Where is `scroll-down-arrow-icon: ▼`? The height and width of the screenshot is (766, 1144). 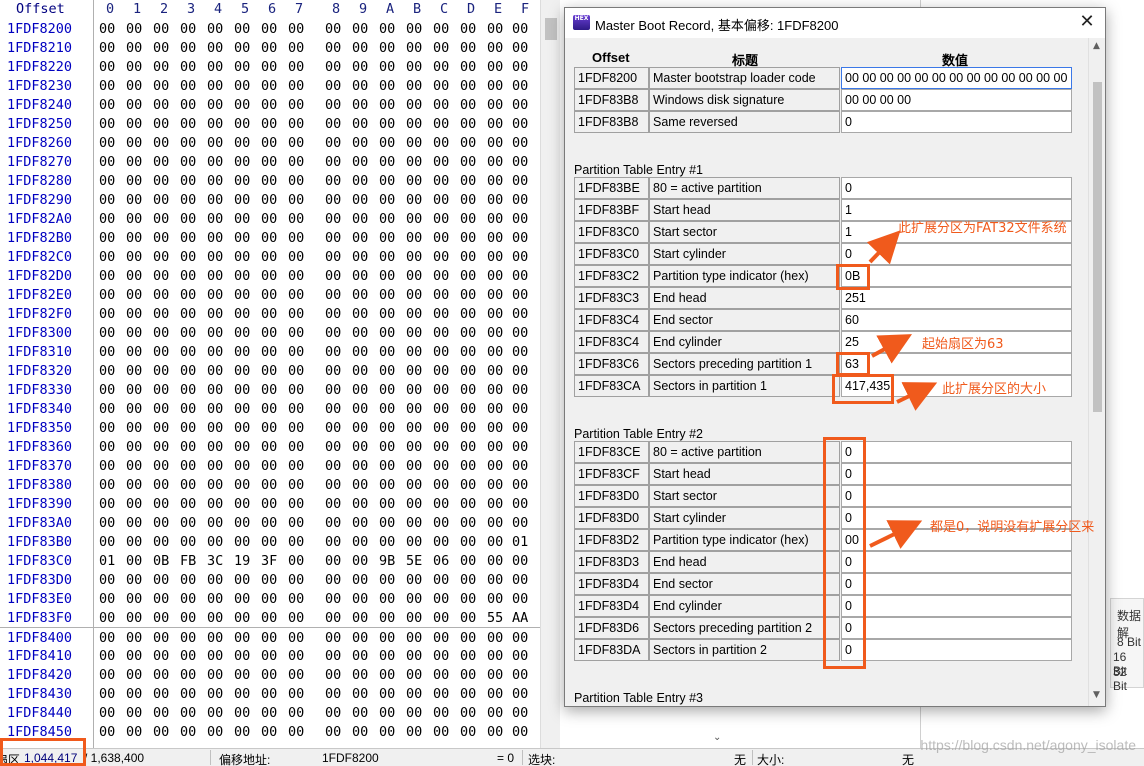 scroll-down-arrow-icon: ▼ is located at coordinates (1096, 695).